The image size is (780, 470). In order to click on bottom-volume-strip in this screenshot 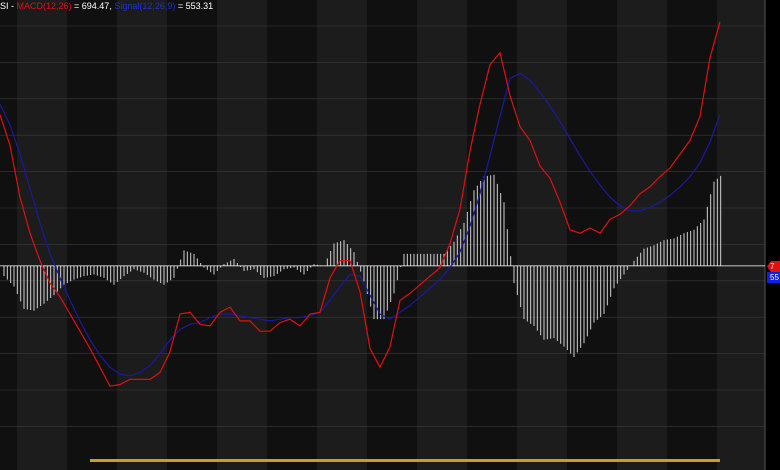, I will do `click(405, 460)`.